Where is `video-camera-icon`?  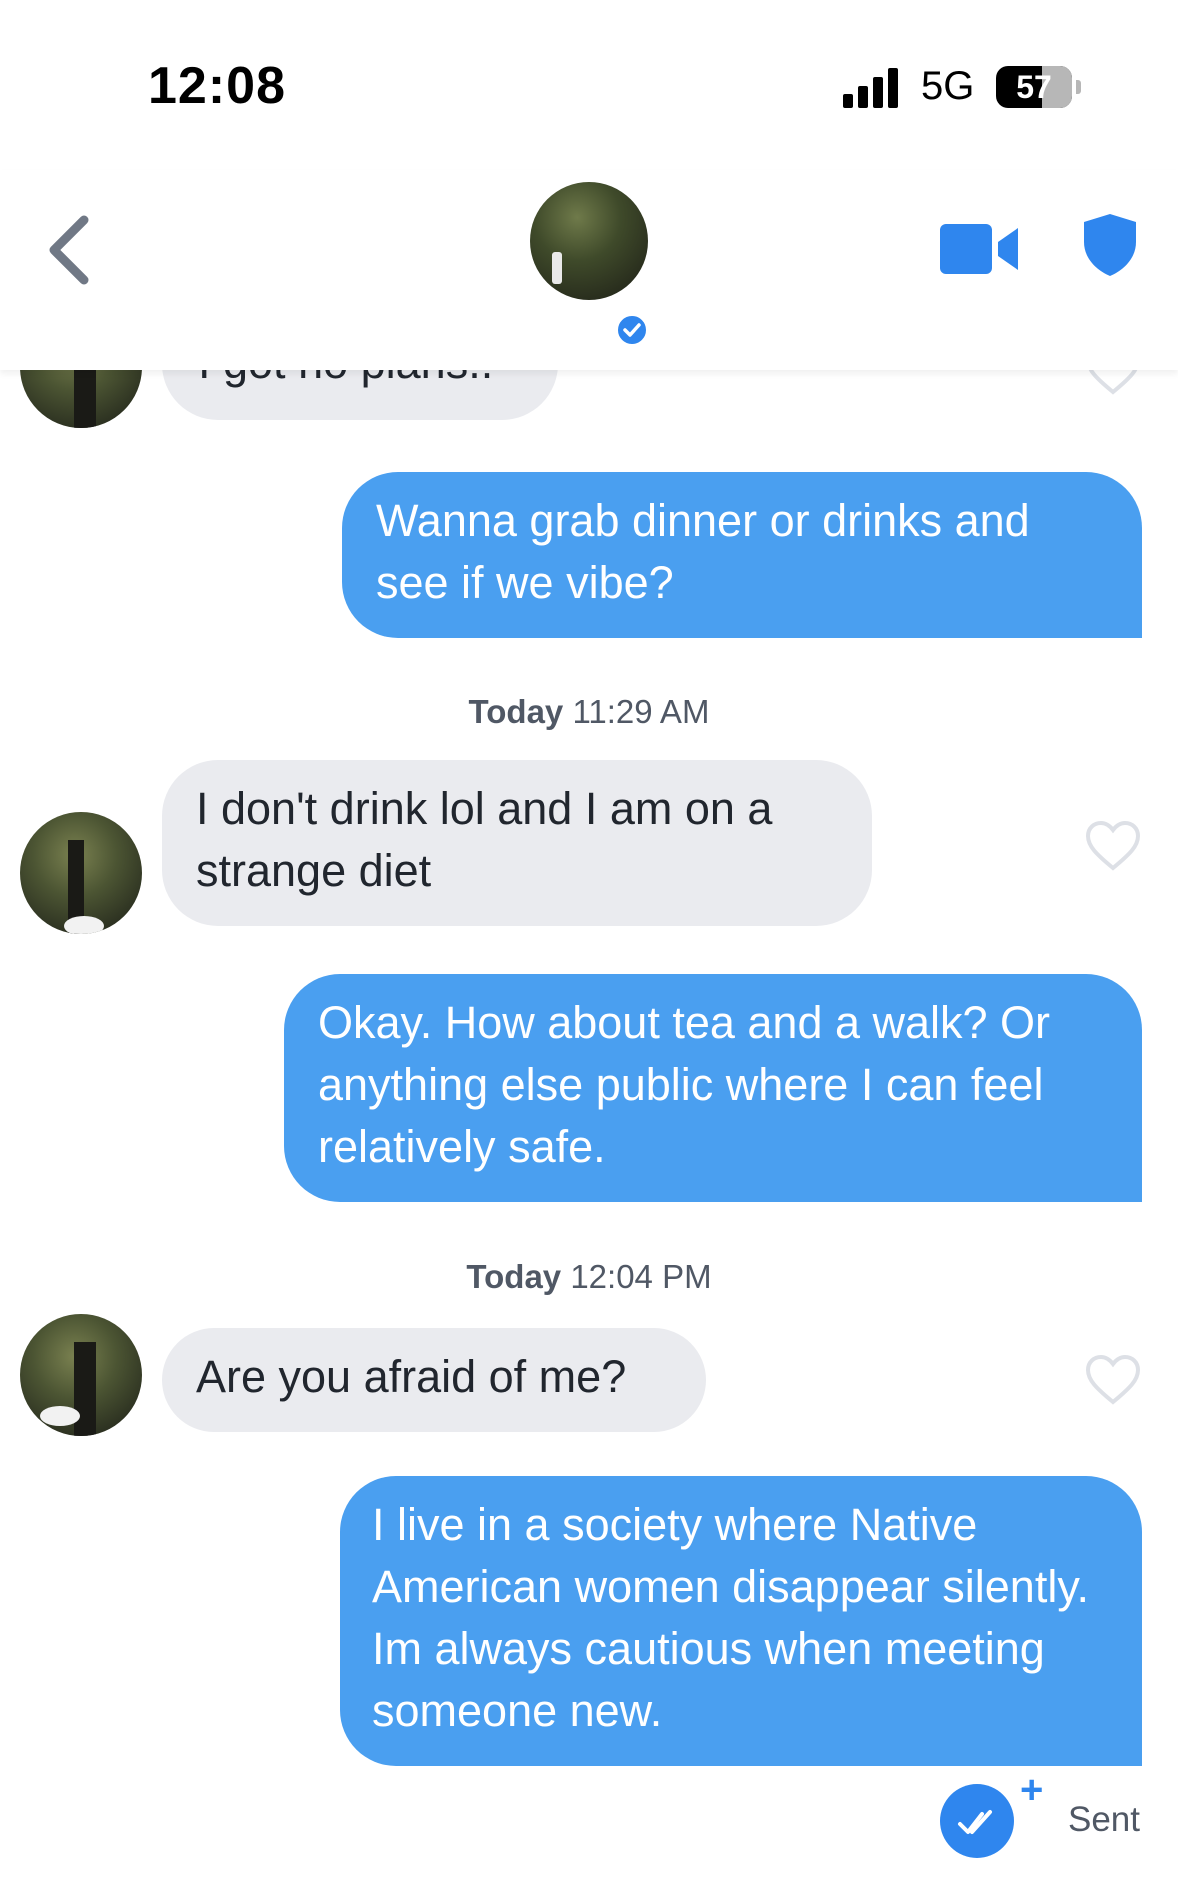 video-camera-icon is located at coordinates (979, 249).